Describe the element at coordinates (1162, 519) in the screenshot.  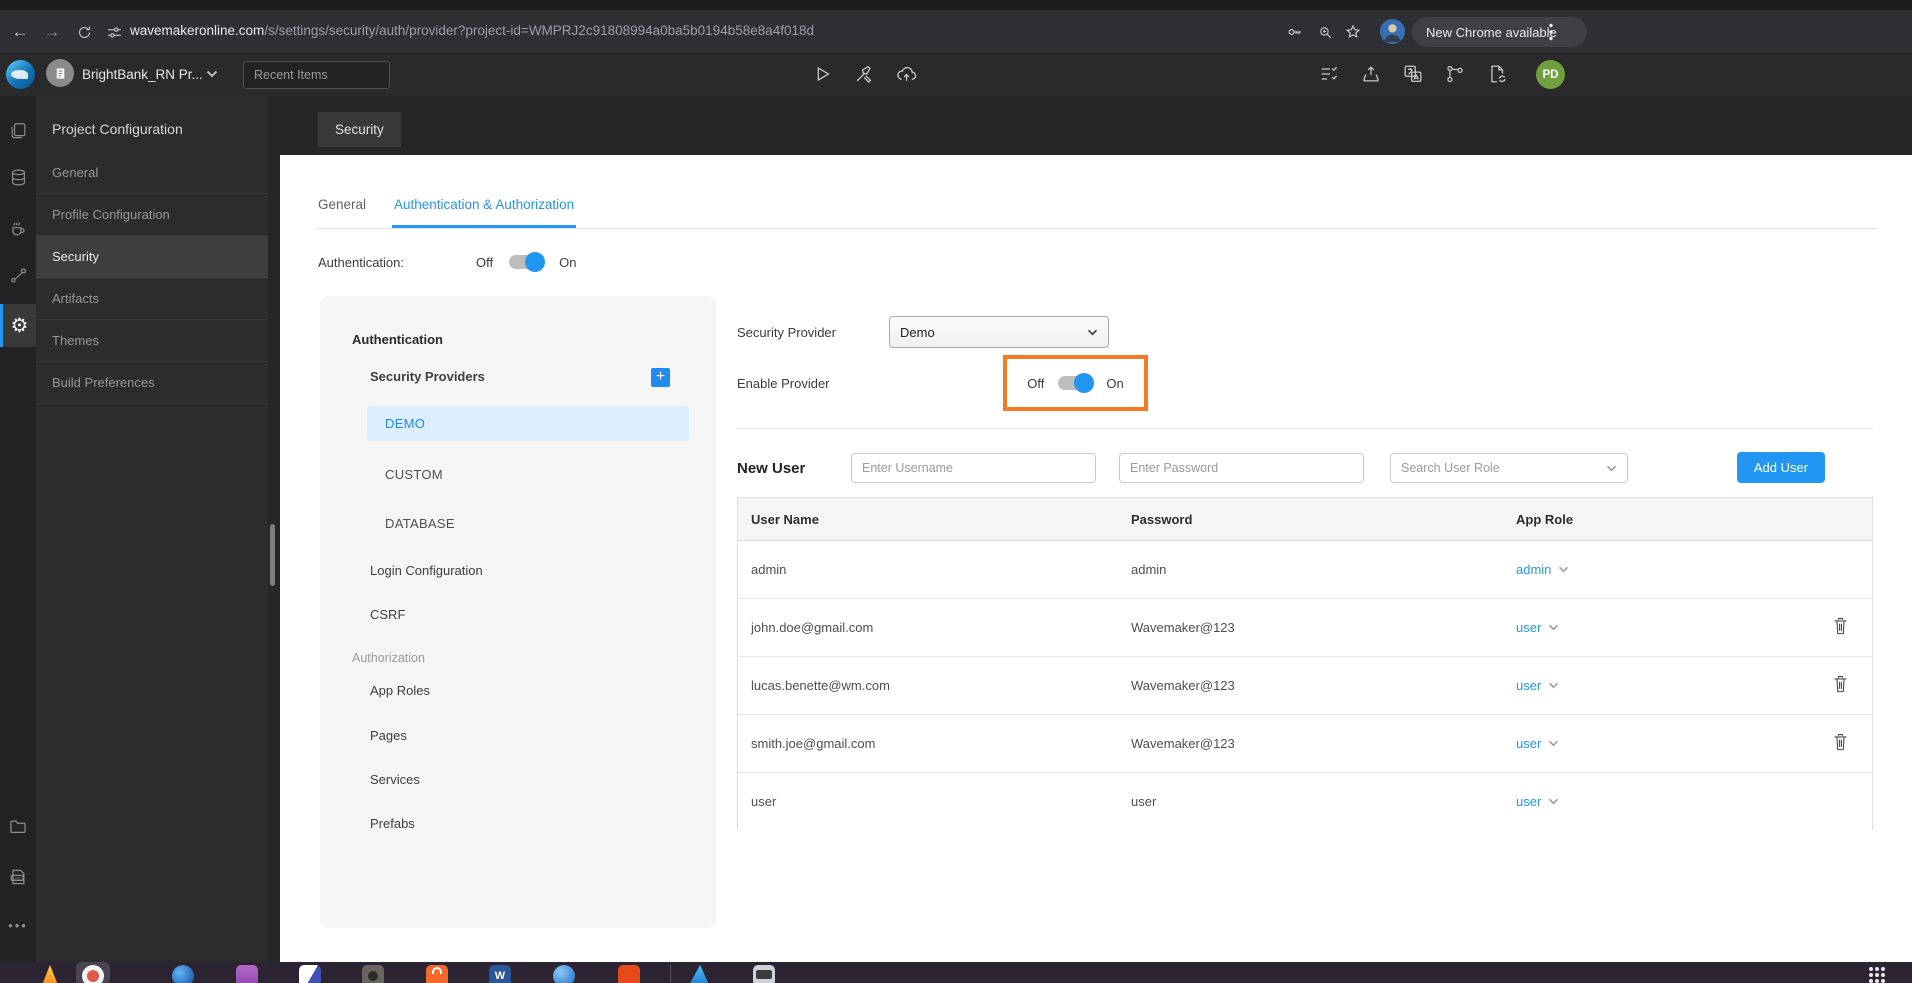
I see `col-password: Password` at that location.